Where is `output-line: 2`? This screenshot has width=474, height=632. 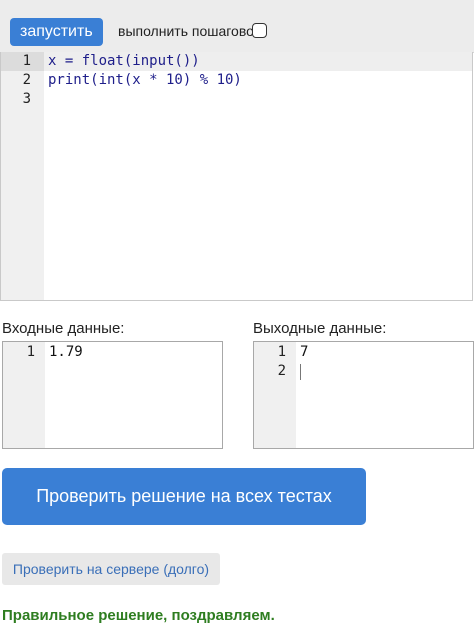 output-line: 2 is located at coordinates (363, 371).